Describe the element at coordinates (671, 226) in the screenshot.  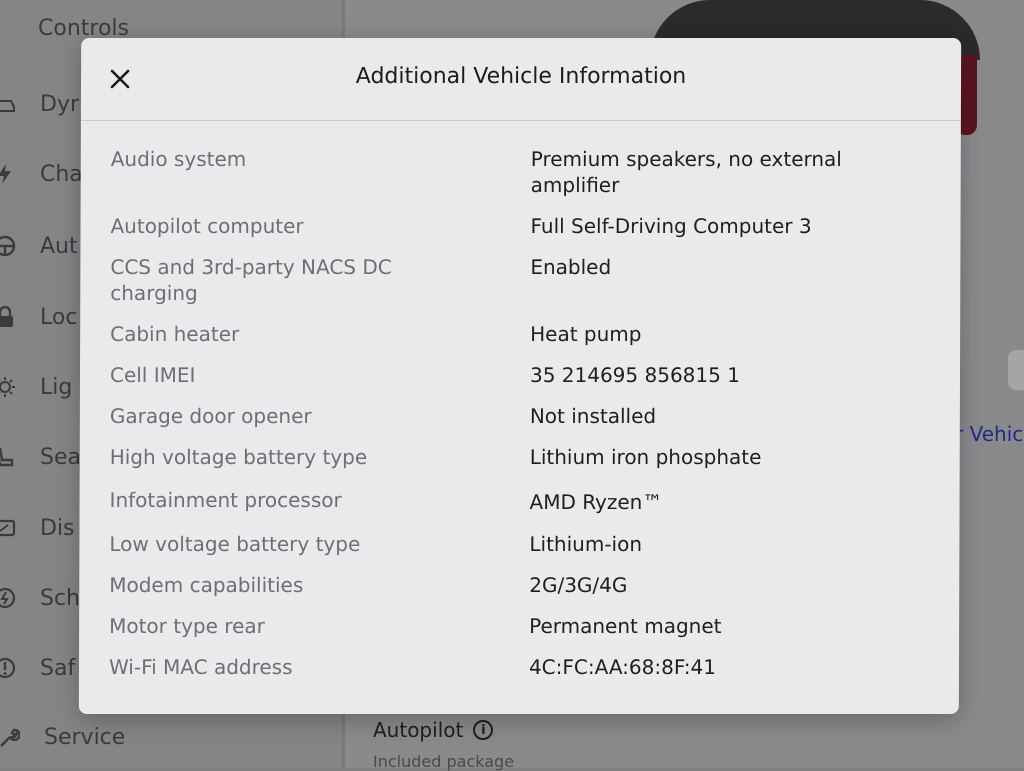
I see `info-value: Full Self-Driving Computer 3` at that location.